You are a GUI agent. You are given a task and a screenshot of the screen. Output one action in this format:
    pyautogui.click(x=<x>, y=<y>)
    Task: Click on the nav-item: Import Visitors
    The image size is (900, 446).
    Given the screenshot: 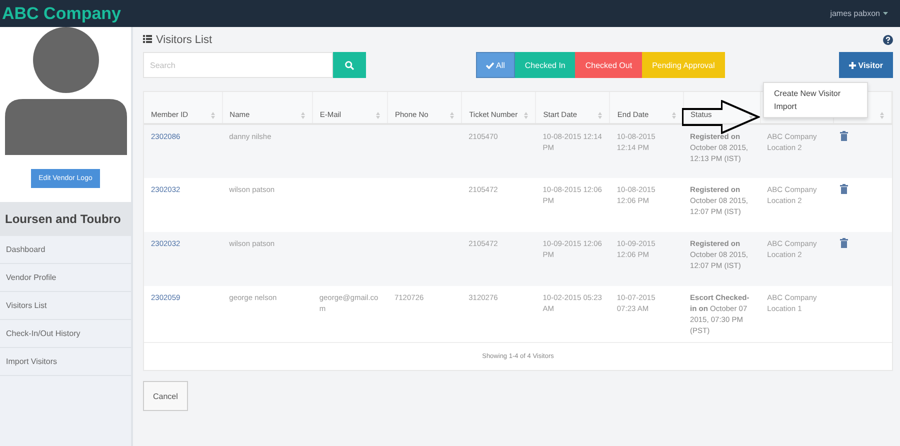 What is the action you would take?
    pyautogui.click(x=65, y=362)
    